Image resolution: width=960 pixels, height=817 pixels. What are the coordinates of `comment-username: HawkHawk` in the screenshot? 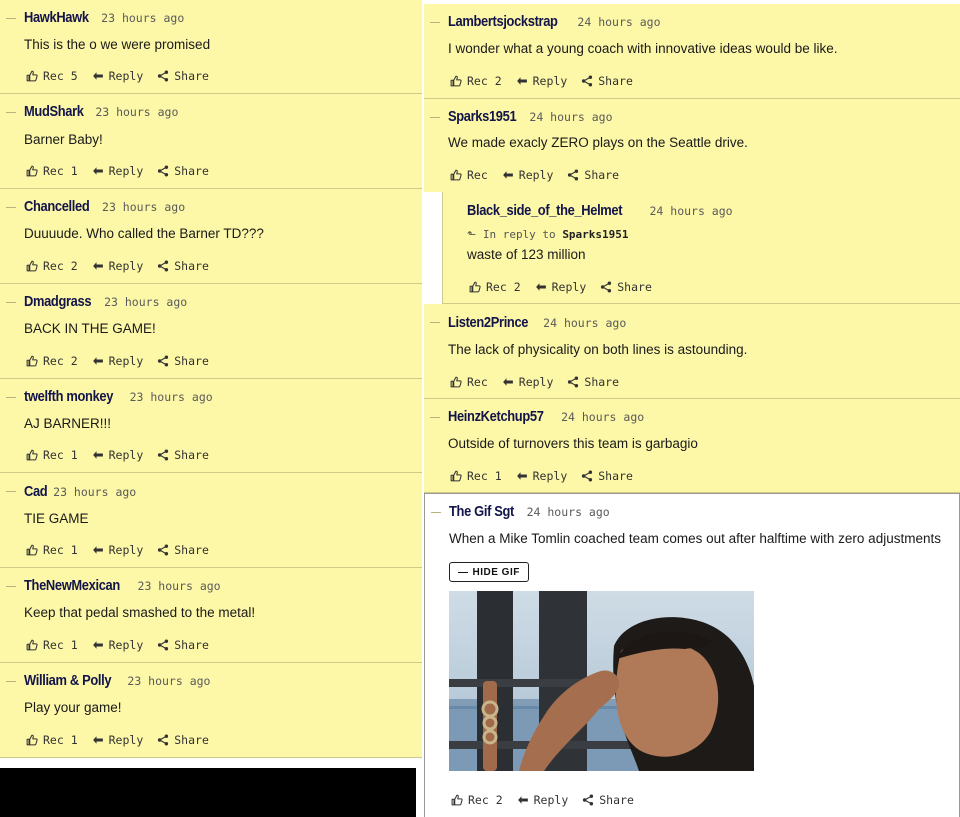 It's located at (56, 17).